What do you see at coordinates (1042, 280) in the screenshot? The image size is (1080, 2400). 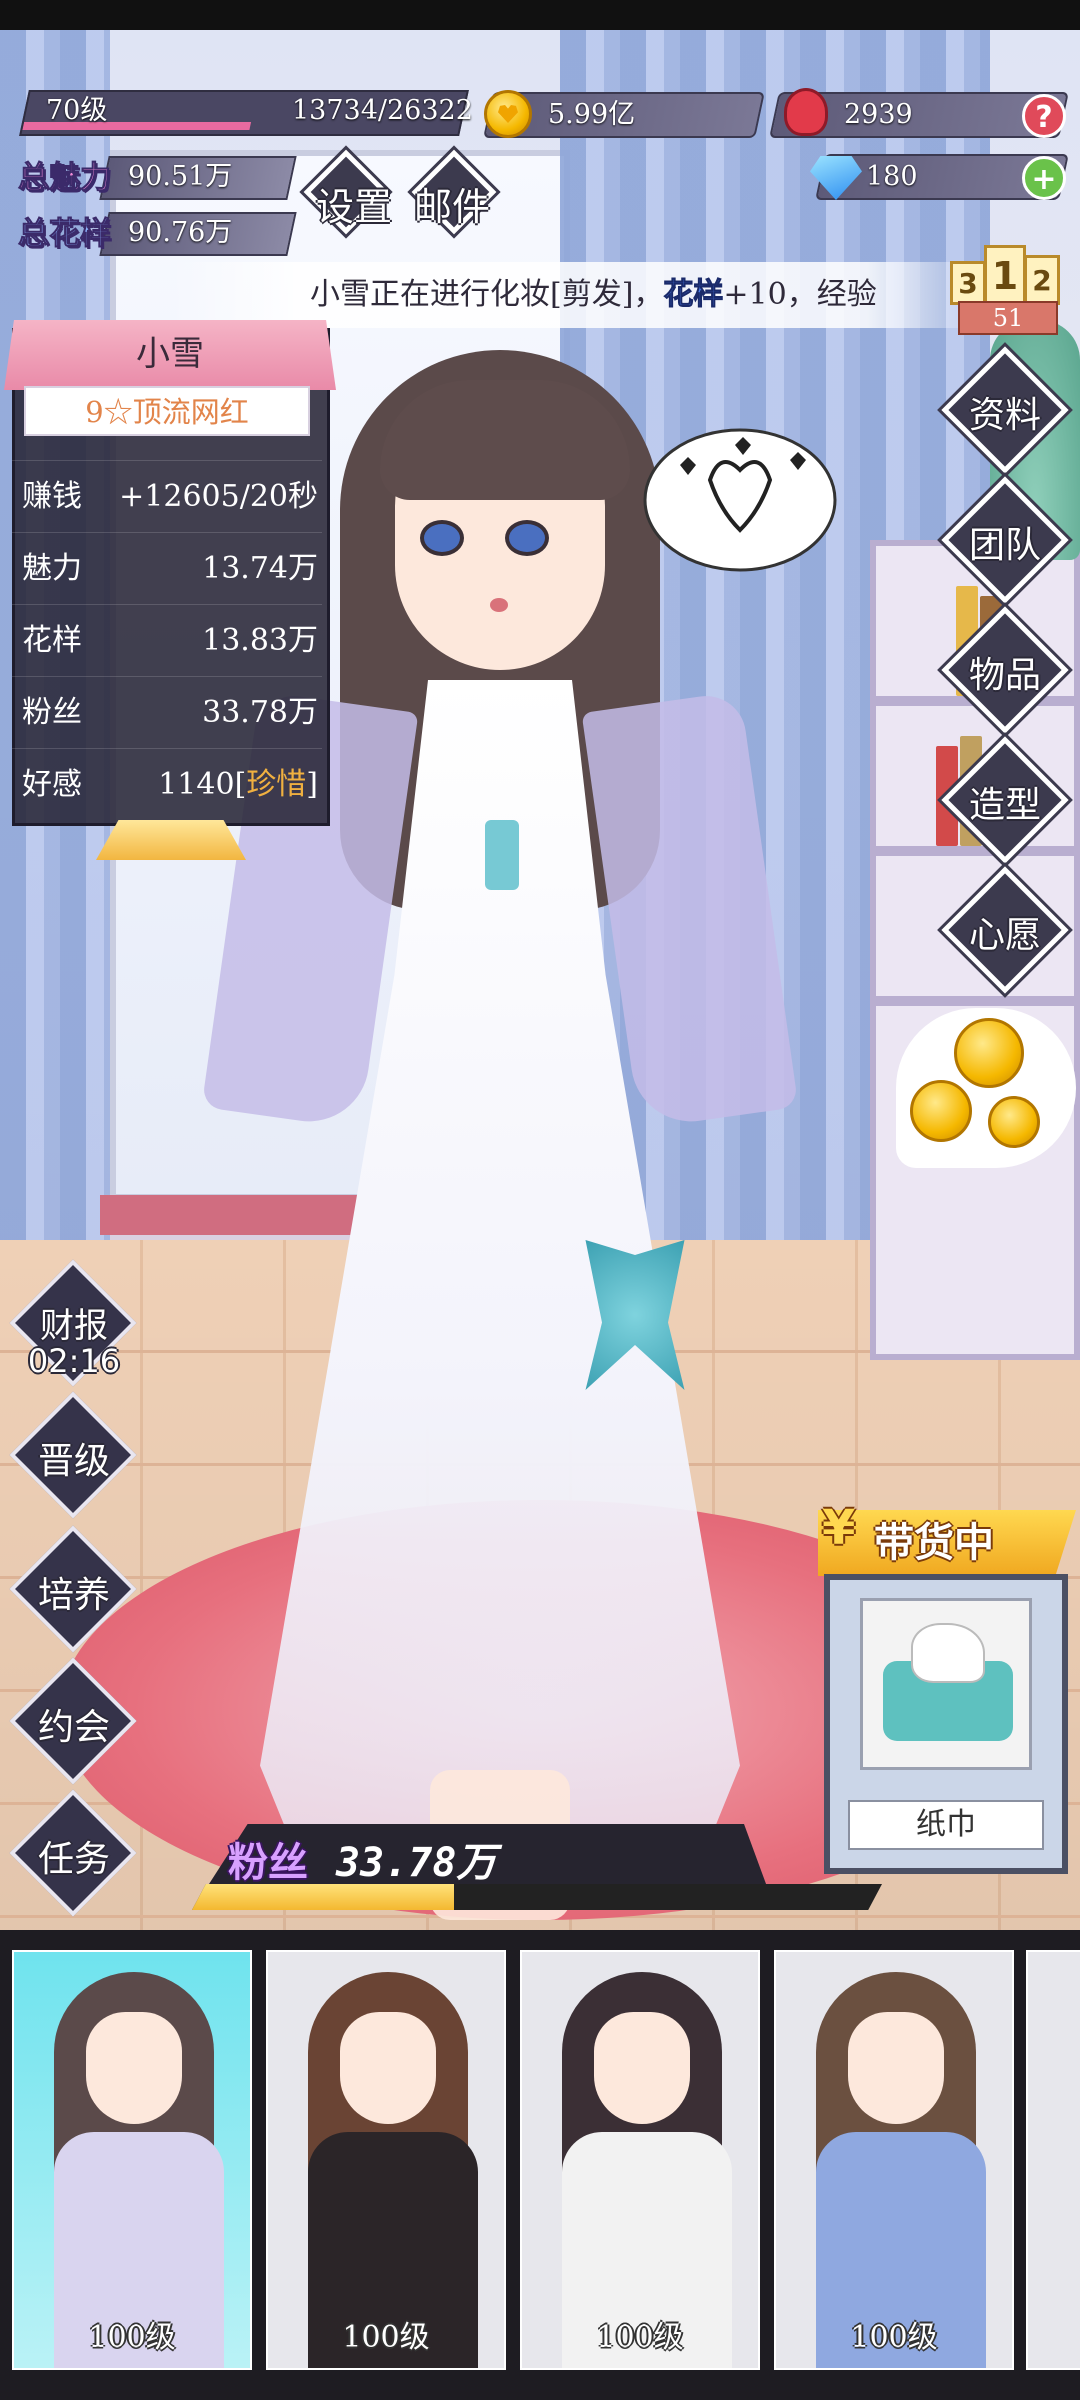 I see `rank-second: 2` at bounding box center [1042, 280].